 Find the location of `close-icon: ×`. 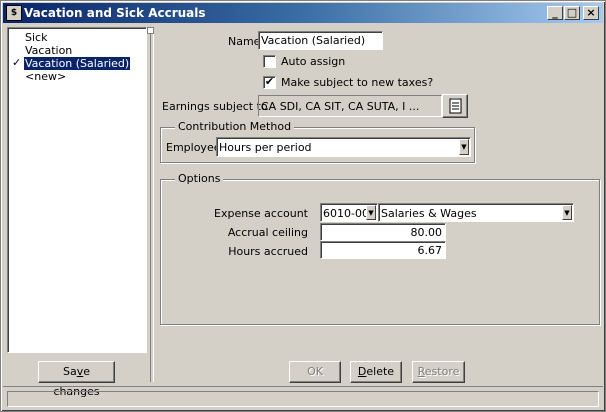

close-icon: × is located at coordinates (591, 12).